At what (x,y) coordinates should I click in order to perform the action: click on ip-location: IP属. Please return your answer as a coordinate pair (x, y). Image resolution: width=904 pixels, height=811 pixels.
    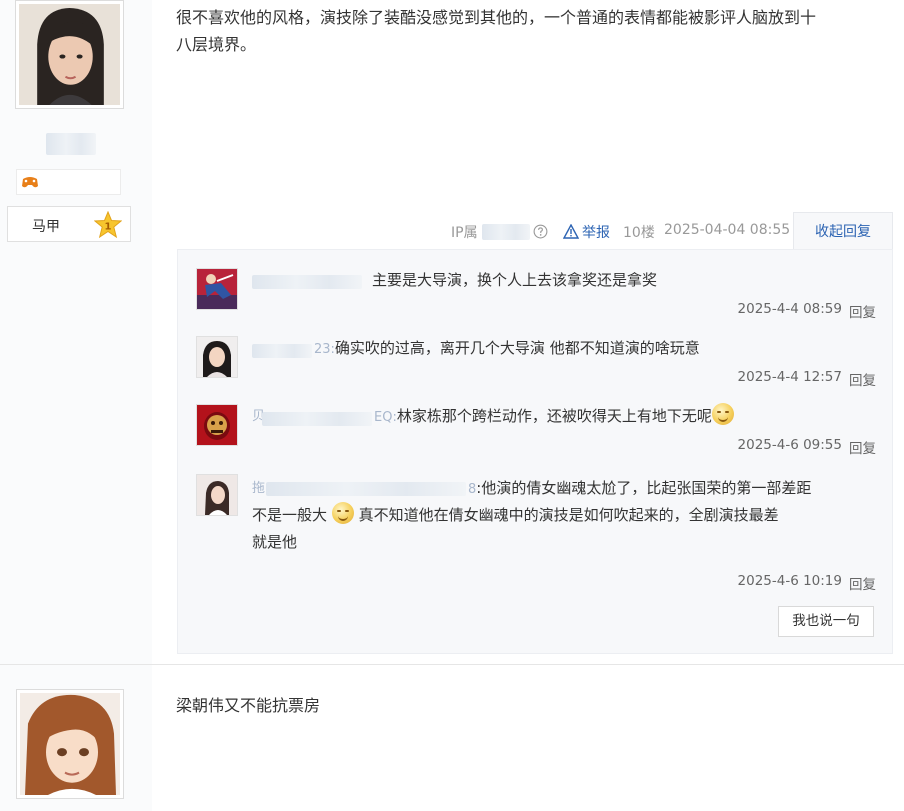
    Looking at the image, I should click on (464, 233).